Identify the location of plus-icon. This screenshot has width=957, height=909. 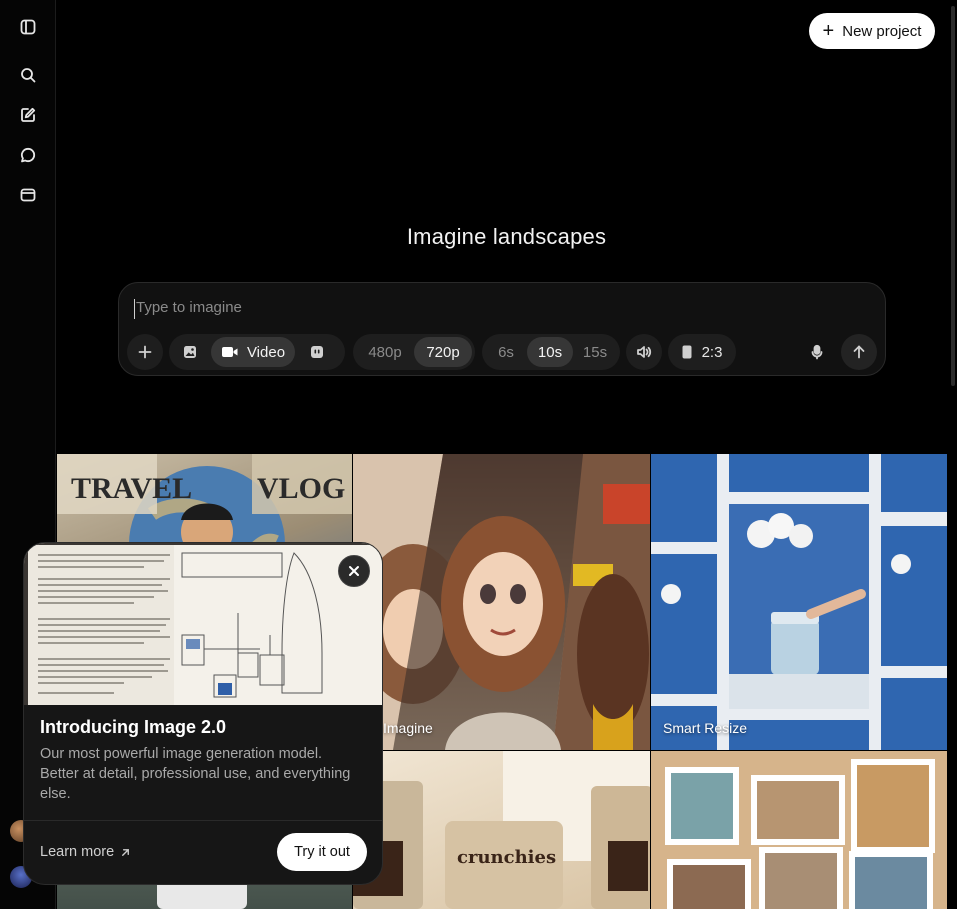
(145, 352).